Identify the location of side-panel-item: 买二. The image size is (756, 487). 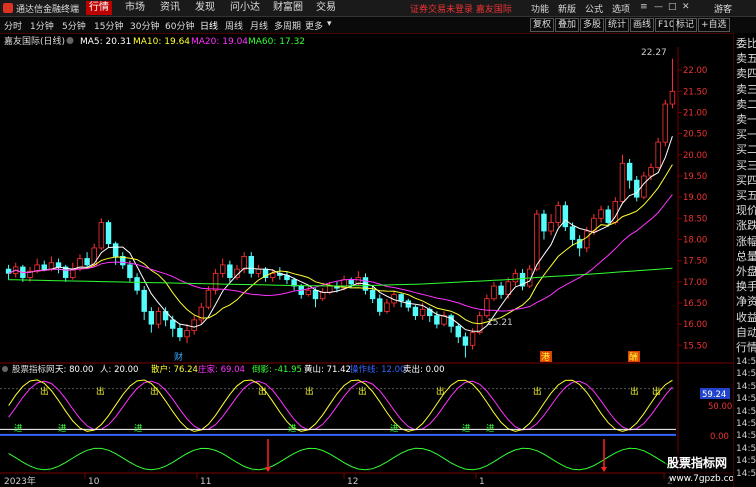
(746, 149).